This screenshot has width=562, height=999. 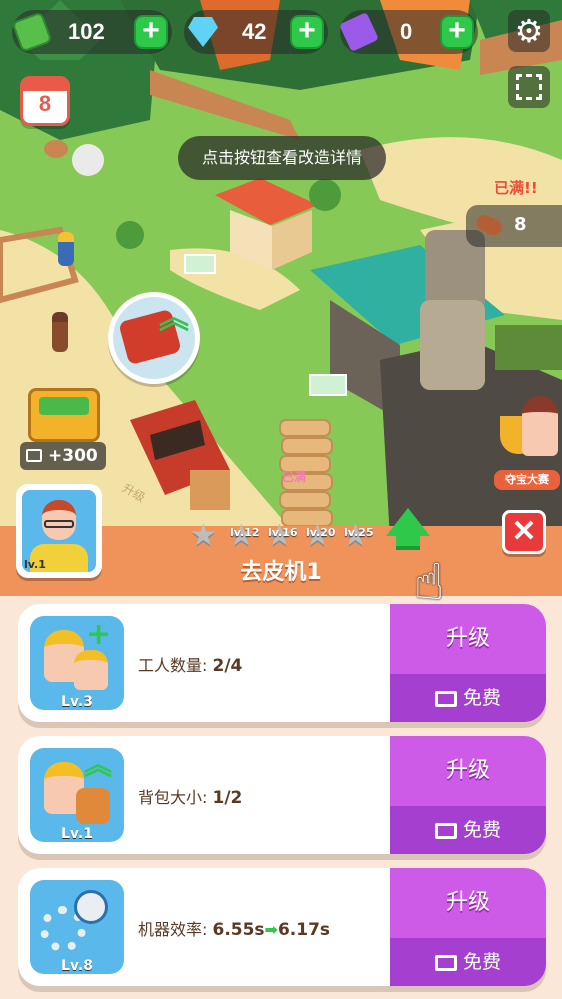 What do you see at coordinates (227, 666) in the screenshot?
I see `stat-value: 2/4` at bounding box center [227, 666].